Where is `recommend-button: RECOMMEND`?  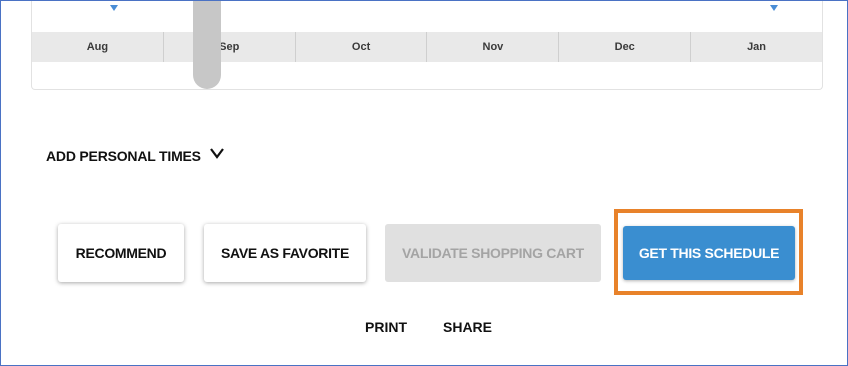
recommend-button: RECOMMEND is located at coordinates (121, 253).